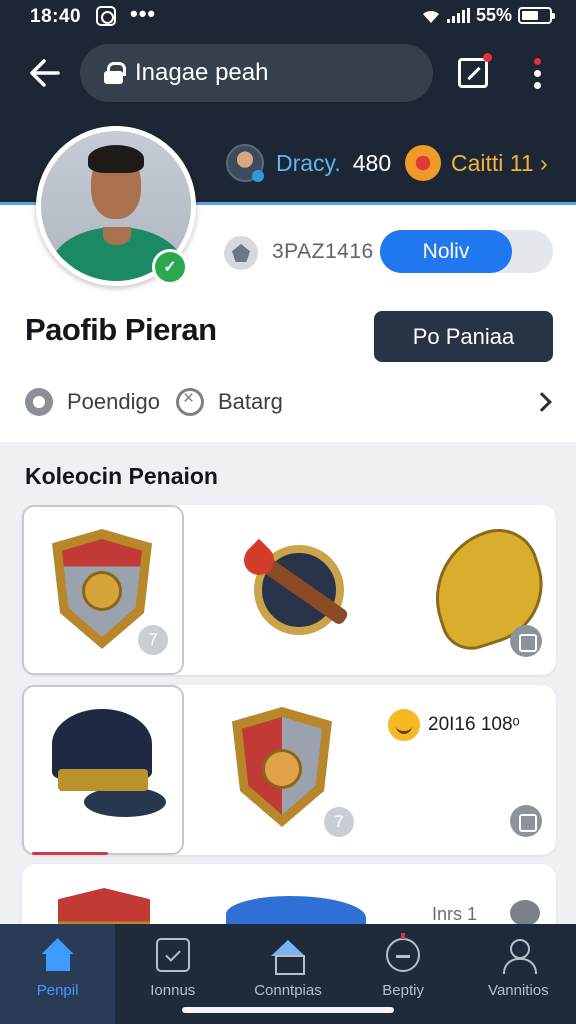  I want to click on home-icon, so click(58, 955).